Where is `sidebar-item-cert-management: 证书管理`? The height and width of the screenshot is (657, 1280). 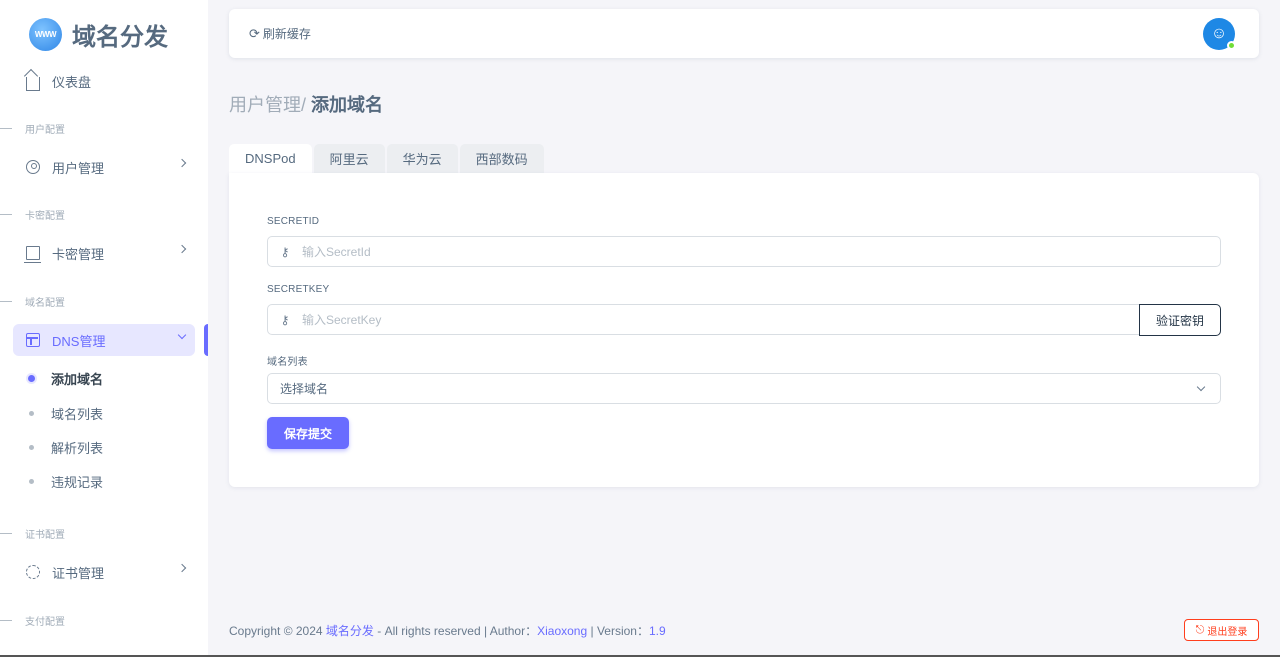 sidebar-item-cert-management: 证书管理 is located at coordinates (104, 572).